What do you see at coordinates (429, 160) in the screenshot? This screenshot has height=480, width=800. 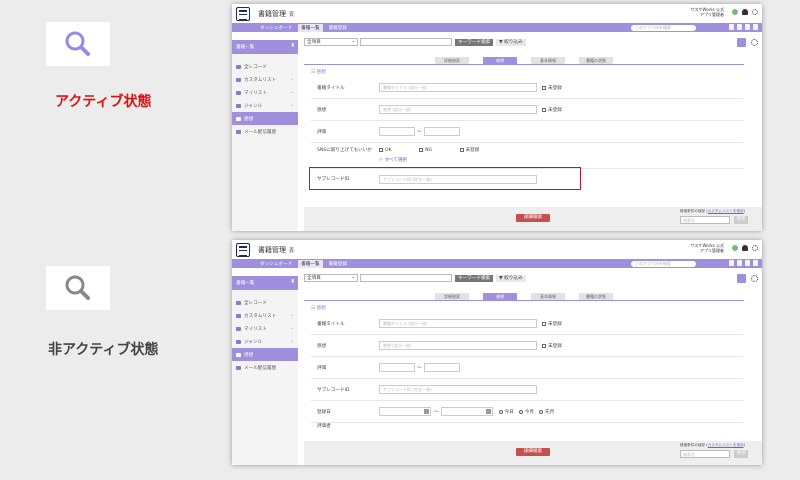 I see `select-all-link: ⚇ すべて選択` at bounding box center [429, 160].